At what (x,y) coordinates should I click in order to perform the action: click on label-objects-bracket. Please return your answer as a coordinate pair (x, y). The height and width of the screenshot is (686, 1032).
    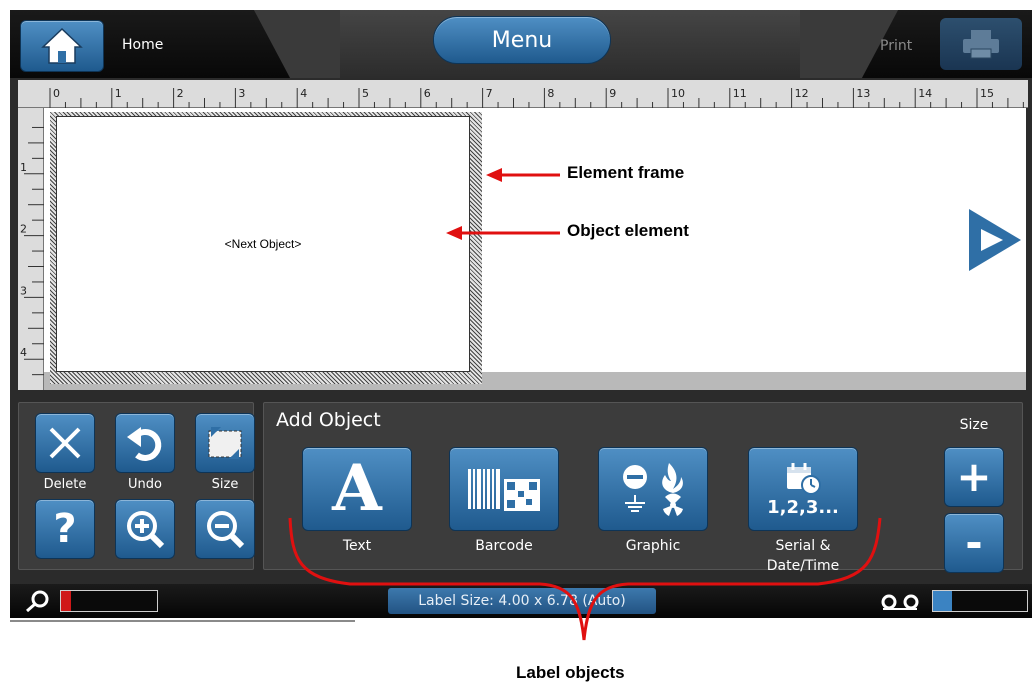
    Looking at the image, I should click on (585, 579).